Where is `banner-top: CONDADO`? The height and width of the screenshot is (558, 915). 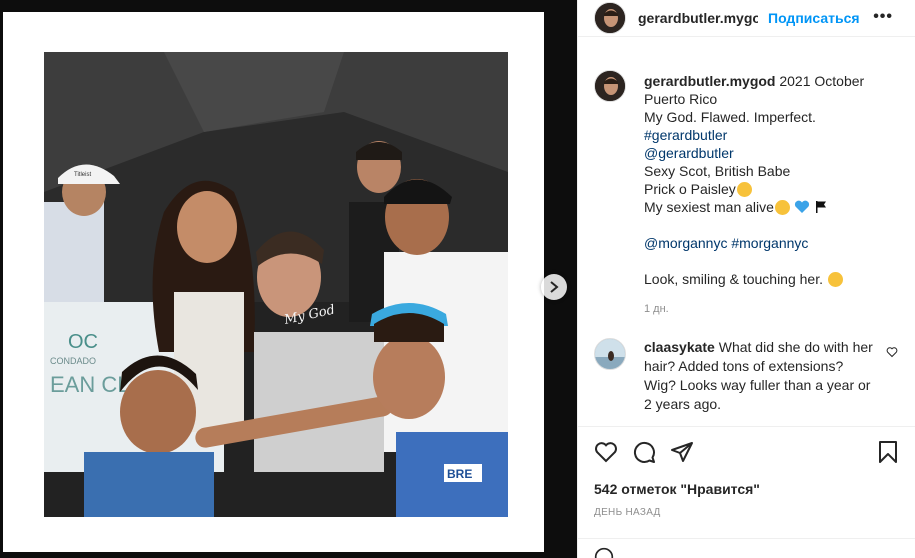 banner-top: CONDADO is located at coordinates (73, 361).